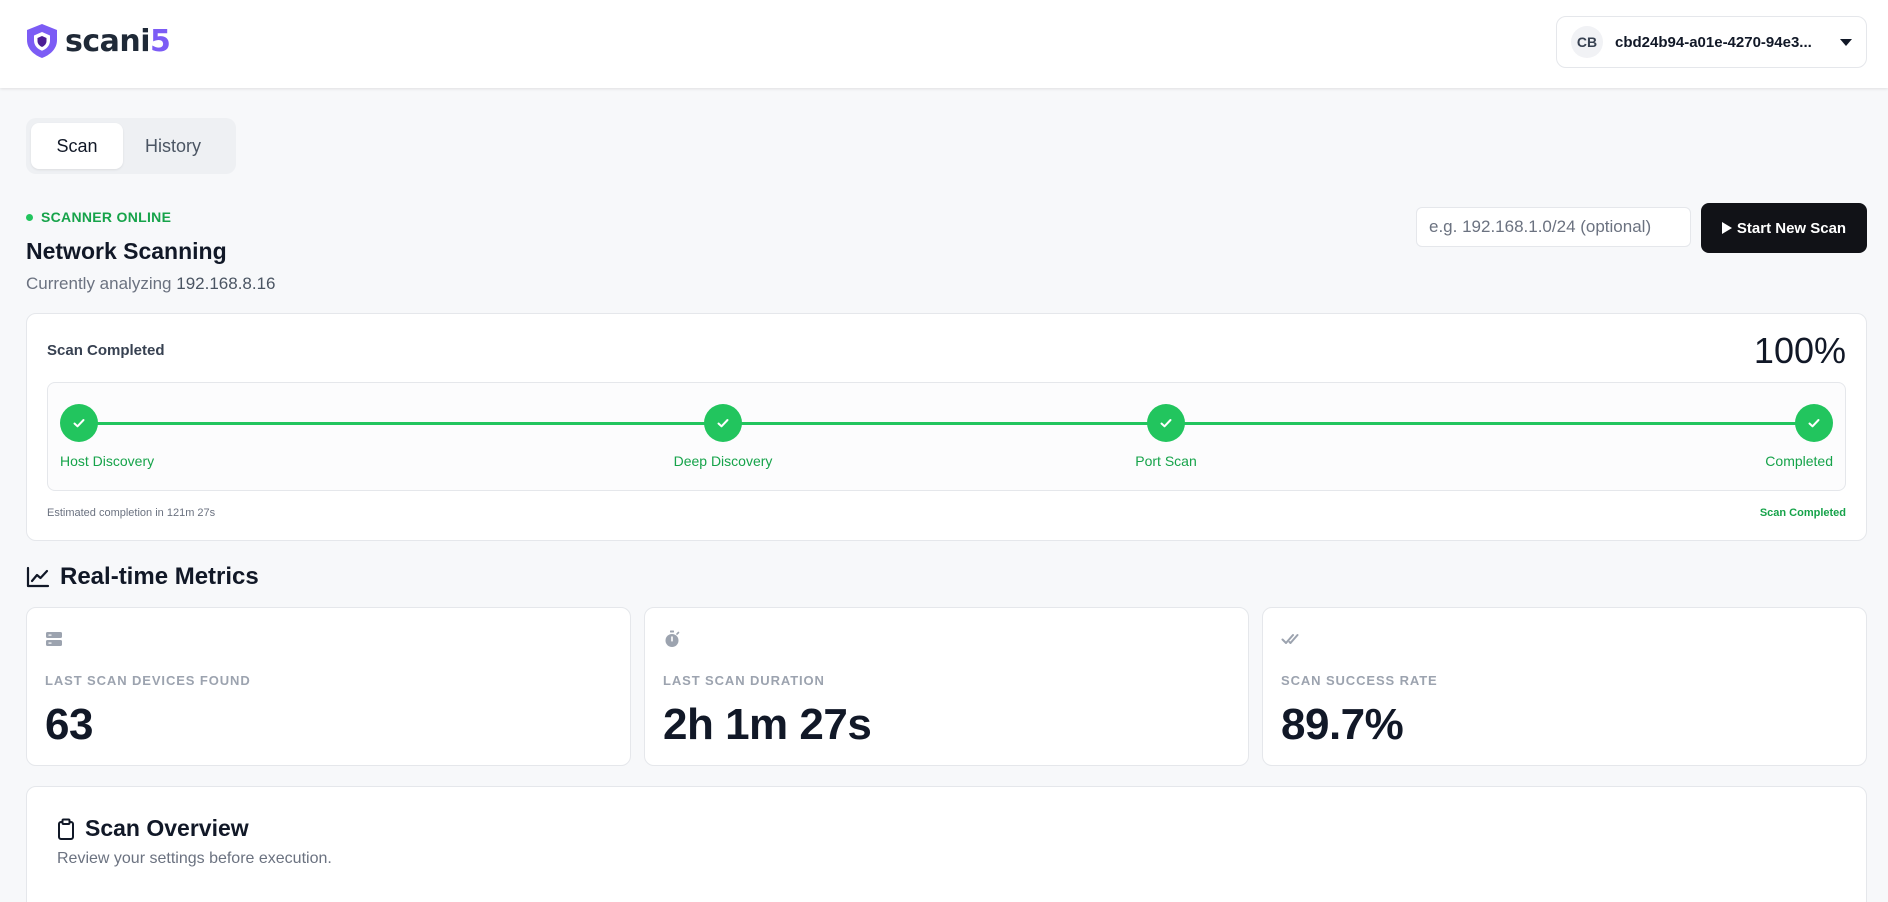 This screenshot has height=902, width=1888. I want to click on metric-card-success-rate: Scan Success Rate 89.7%, so click(1564, 686).